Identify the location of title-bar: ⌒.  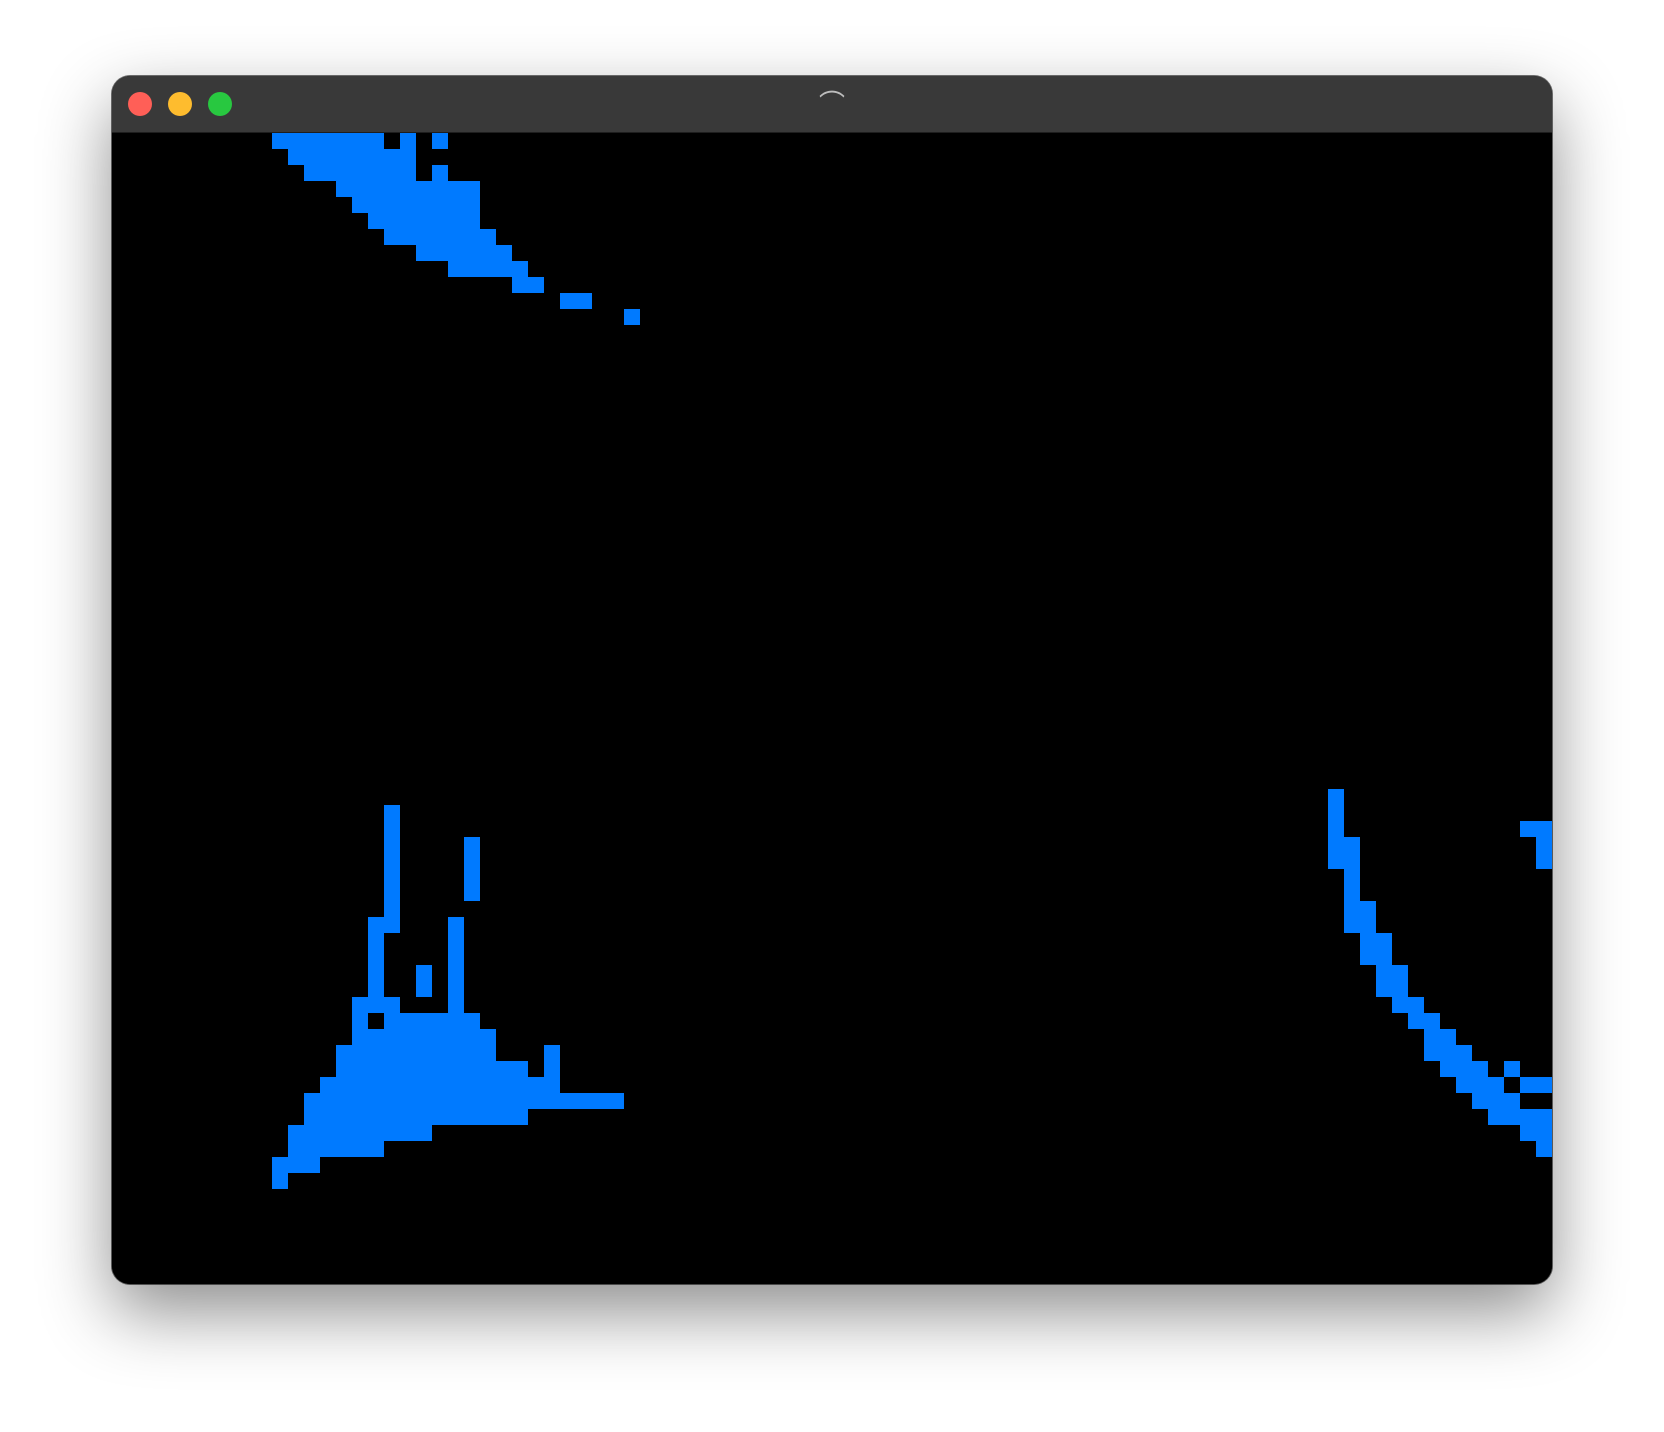
(832, 104).